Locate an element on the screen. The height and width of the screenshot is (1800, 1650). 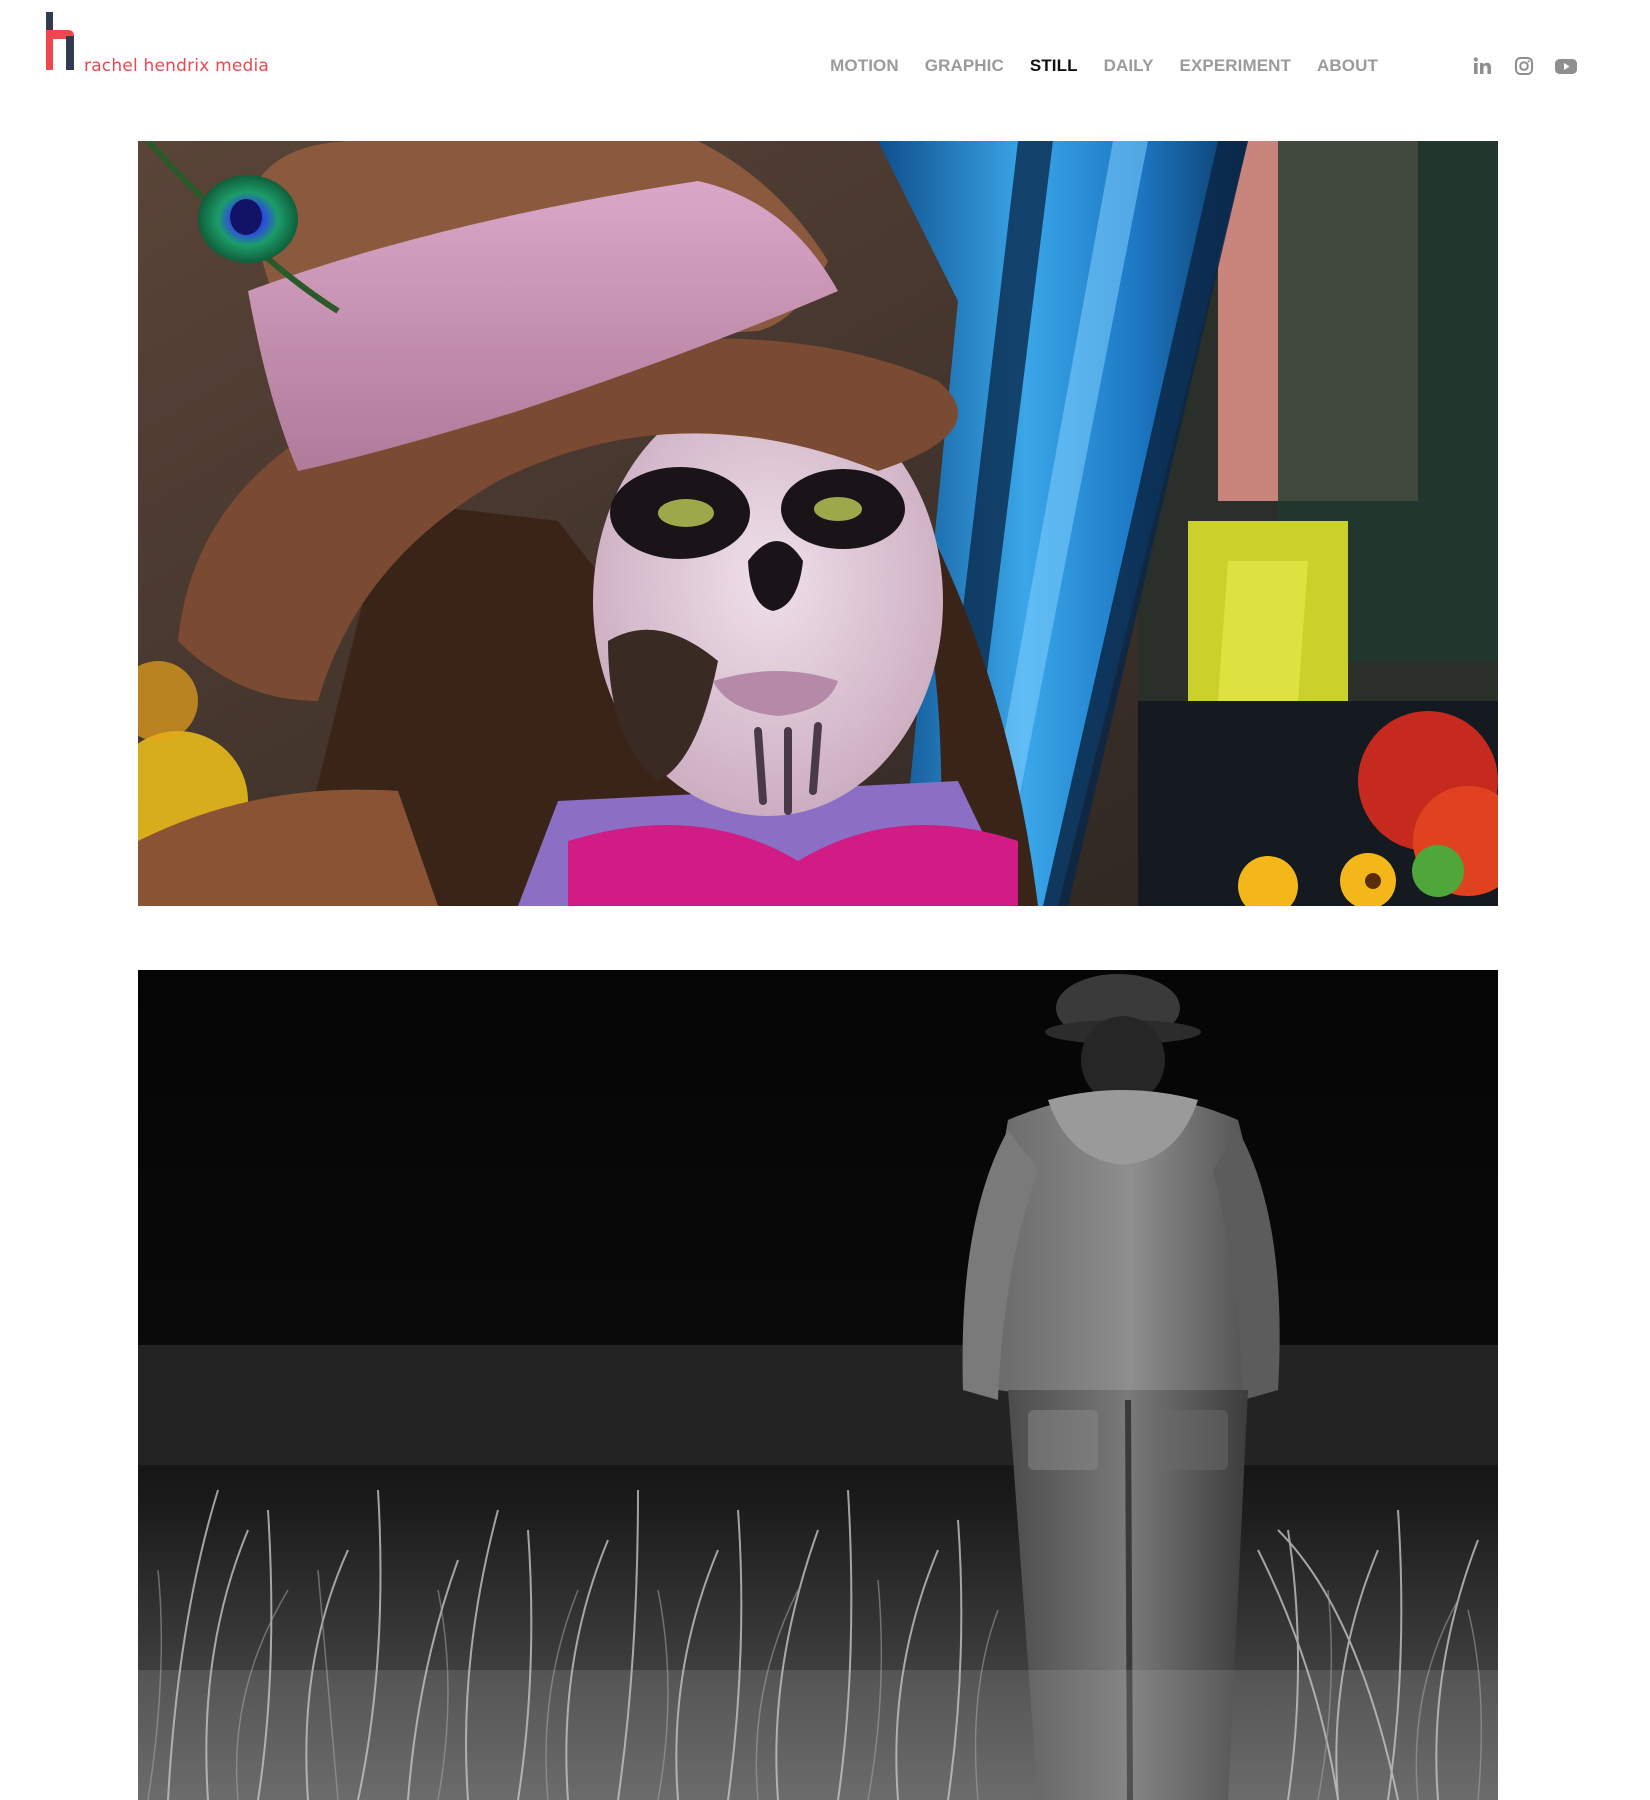
social-links is located at coordinates (1524, 66).